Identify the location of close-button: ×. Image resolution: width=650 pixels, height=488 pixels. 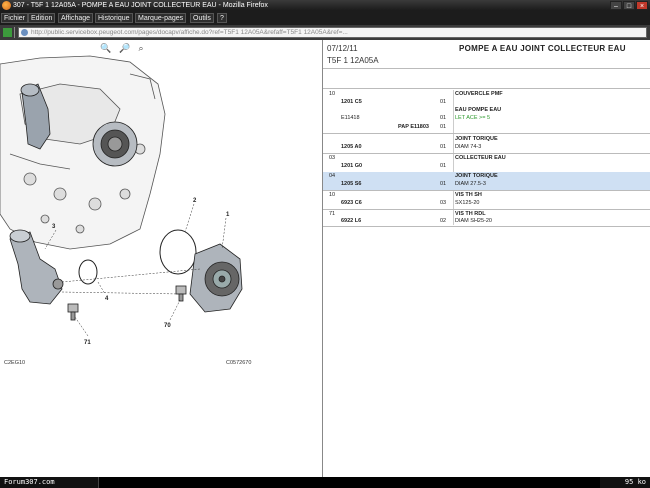
(642, 5).